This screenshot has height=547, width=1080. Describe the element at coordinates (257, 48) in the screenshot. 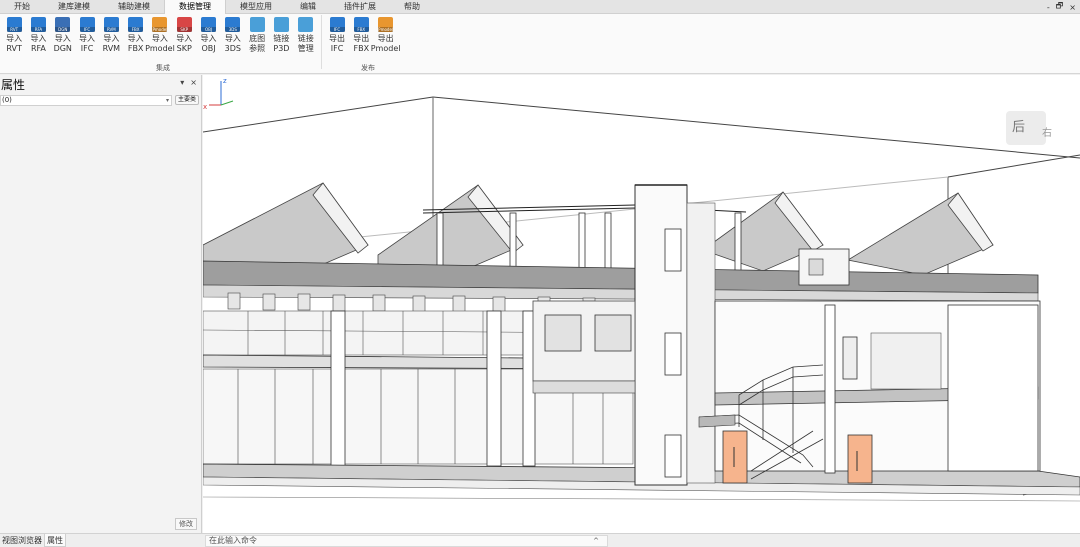

I see `button-label-2: 参照` at that location.